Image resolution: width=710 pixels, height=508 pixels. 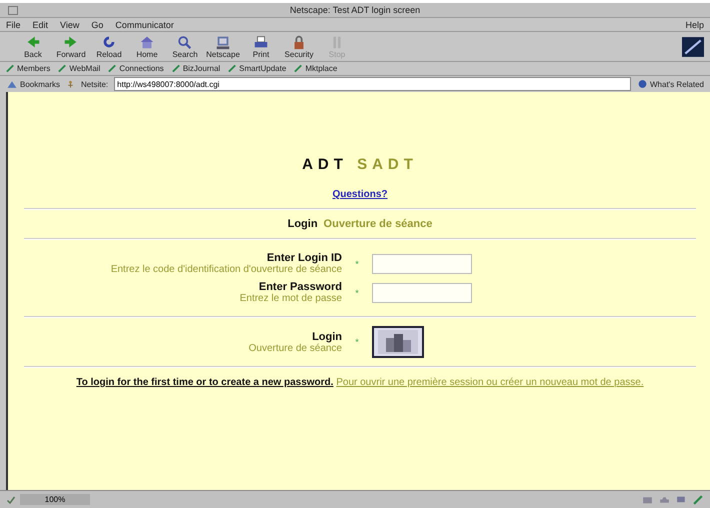 I want to click on bookmark-link: SmartUpdate, so click(x=257, y=68).